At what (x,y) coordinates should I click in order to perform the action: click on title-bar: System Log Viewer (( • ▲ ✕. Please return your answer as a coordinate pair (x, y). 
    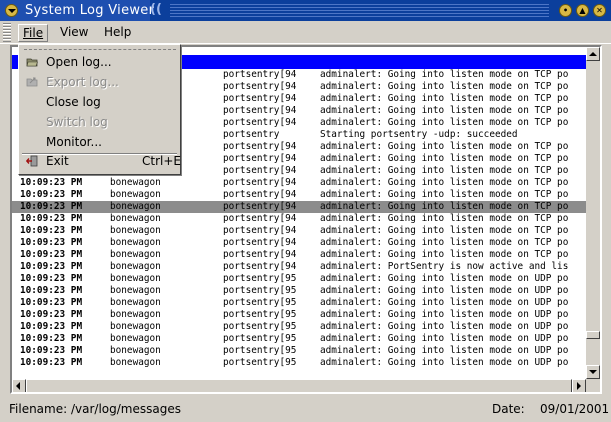
    Looking at the image, I should click on (305, 10).